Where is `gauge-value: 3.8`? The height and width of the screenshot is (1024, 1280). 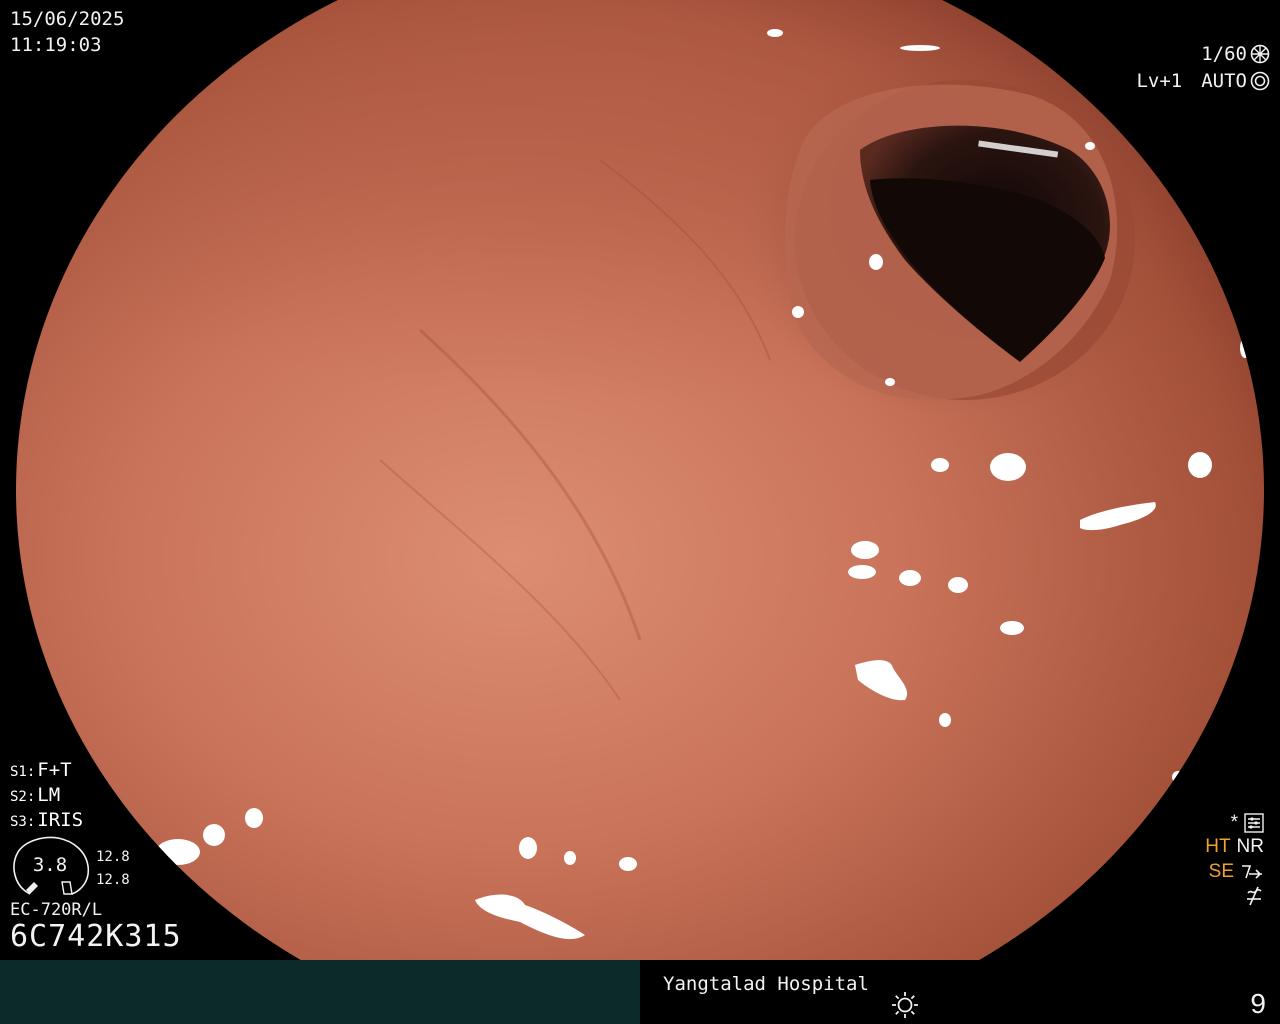 gauge-value: 3.8 is located at coordinates (50, 865).